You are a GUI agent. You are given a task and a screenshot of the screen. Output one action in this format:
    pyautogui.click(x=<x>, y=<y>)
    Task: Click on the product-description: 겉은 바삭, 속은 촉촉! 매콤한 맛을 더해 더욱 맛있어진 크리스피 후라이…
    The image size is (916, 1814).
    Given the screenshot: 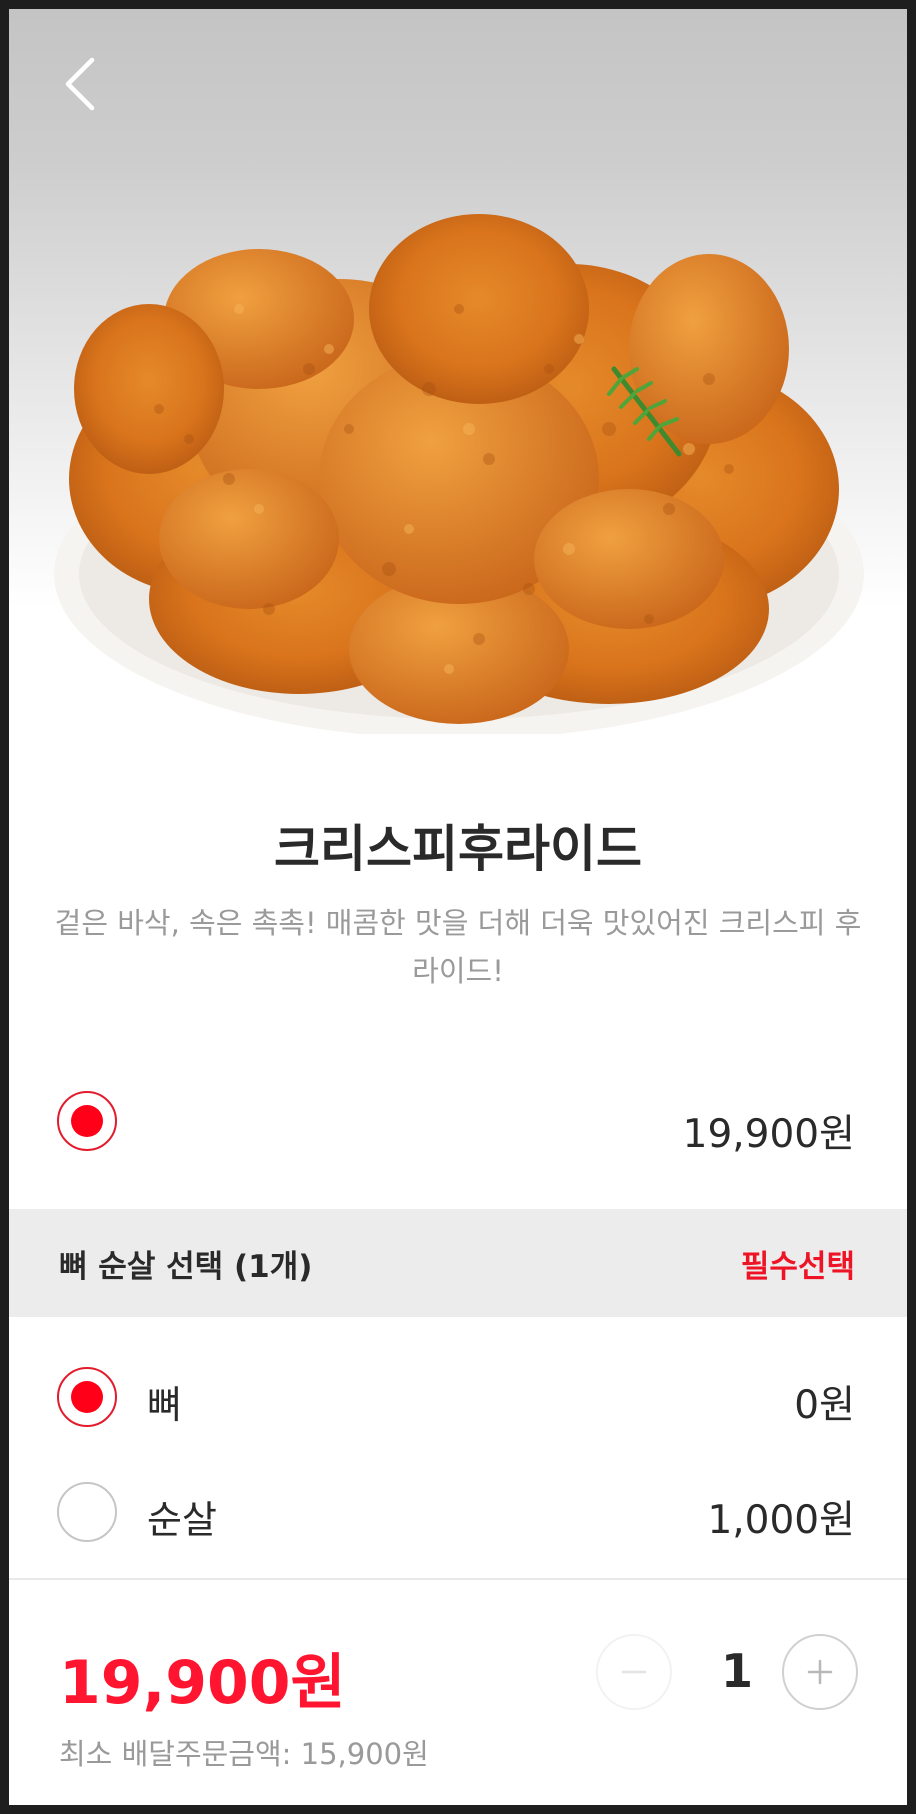 What is the action you would take?
    pyautogui.click(x=458, y=947)
    